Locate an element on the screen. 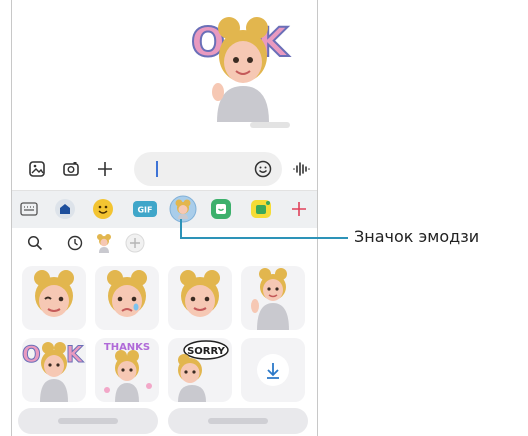  sorry-label: SORRY is located at coordinates (206, 351).